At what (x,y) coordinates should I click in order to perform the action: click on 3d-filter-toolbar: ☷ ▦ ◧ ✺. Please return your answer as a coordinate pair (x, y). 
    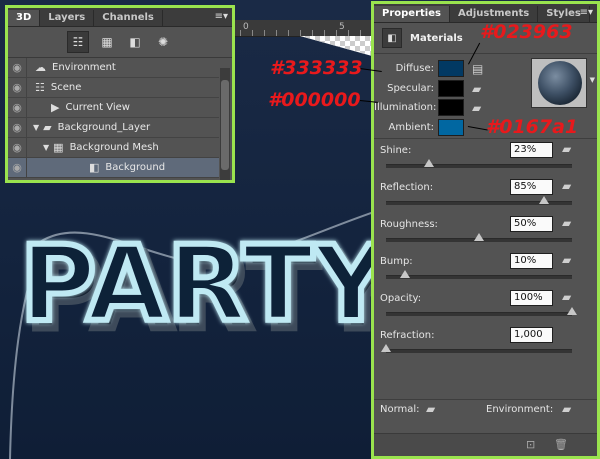
    Looking at the image, I should click on (120, 42).